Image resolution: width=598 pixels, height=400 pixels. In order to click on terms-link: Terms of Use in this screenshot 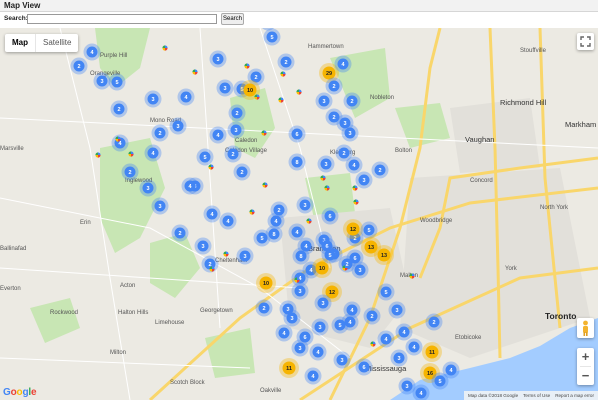, I will do `click(536, 395)`.